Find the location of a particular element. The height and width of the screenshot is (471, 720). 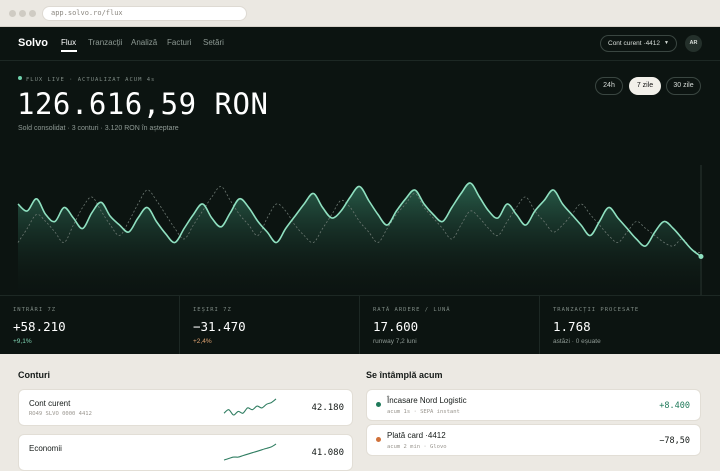

range-button-30-zile: 30 zile is located at coordinates (683, 86).